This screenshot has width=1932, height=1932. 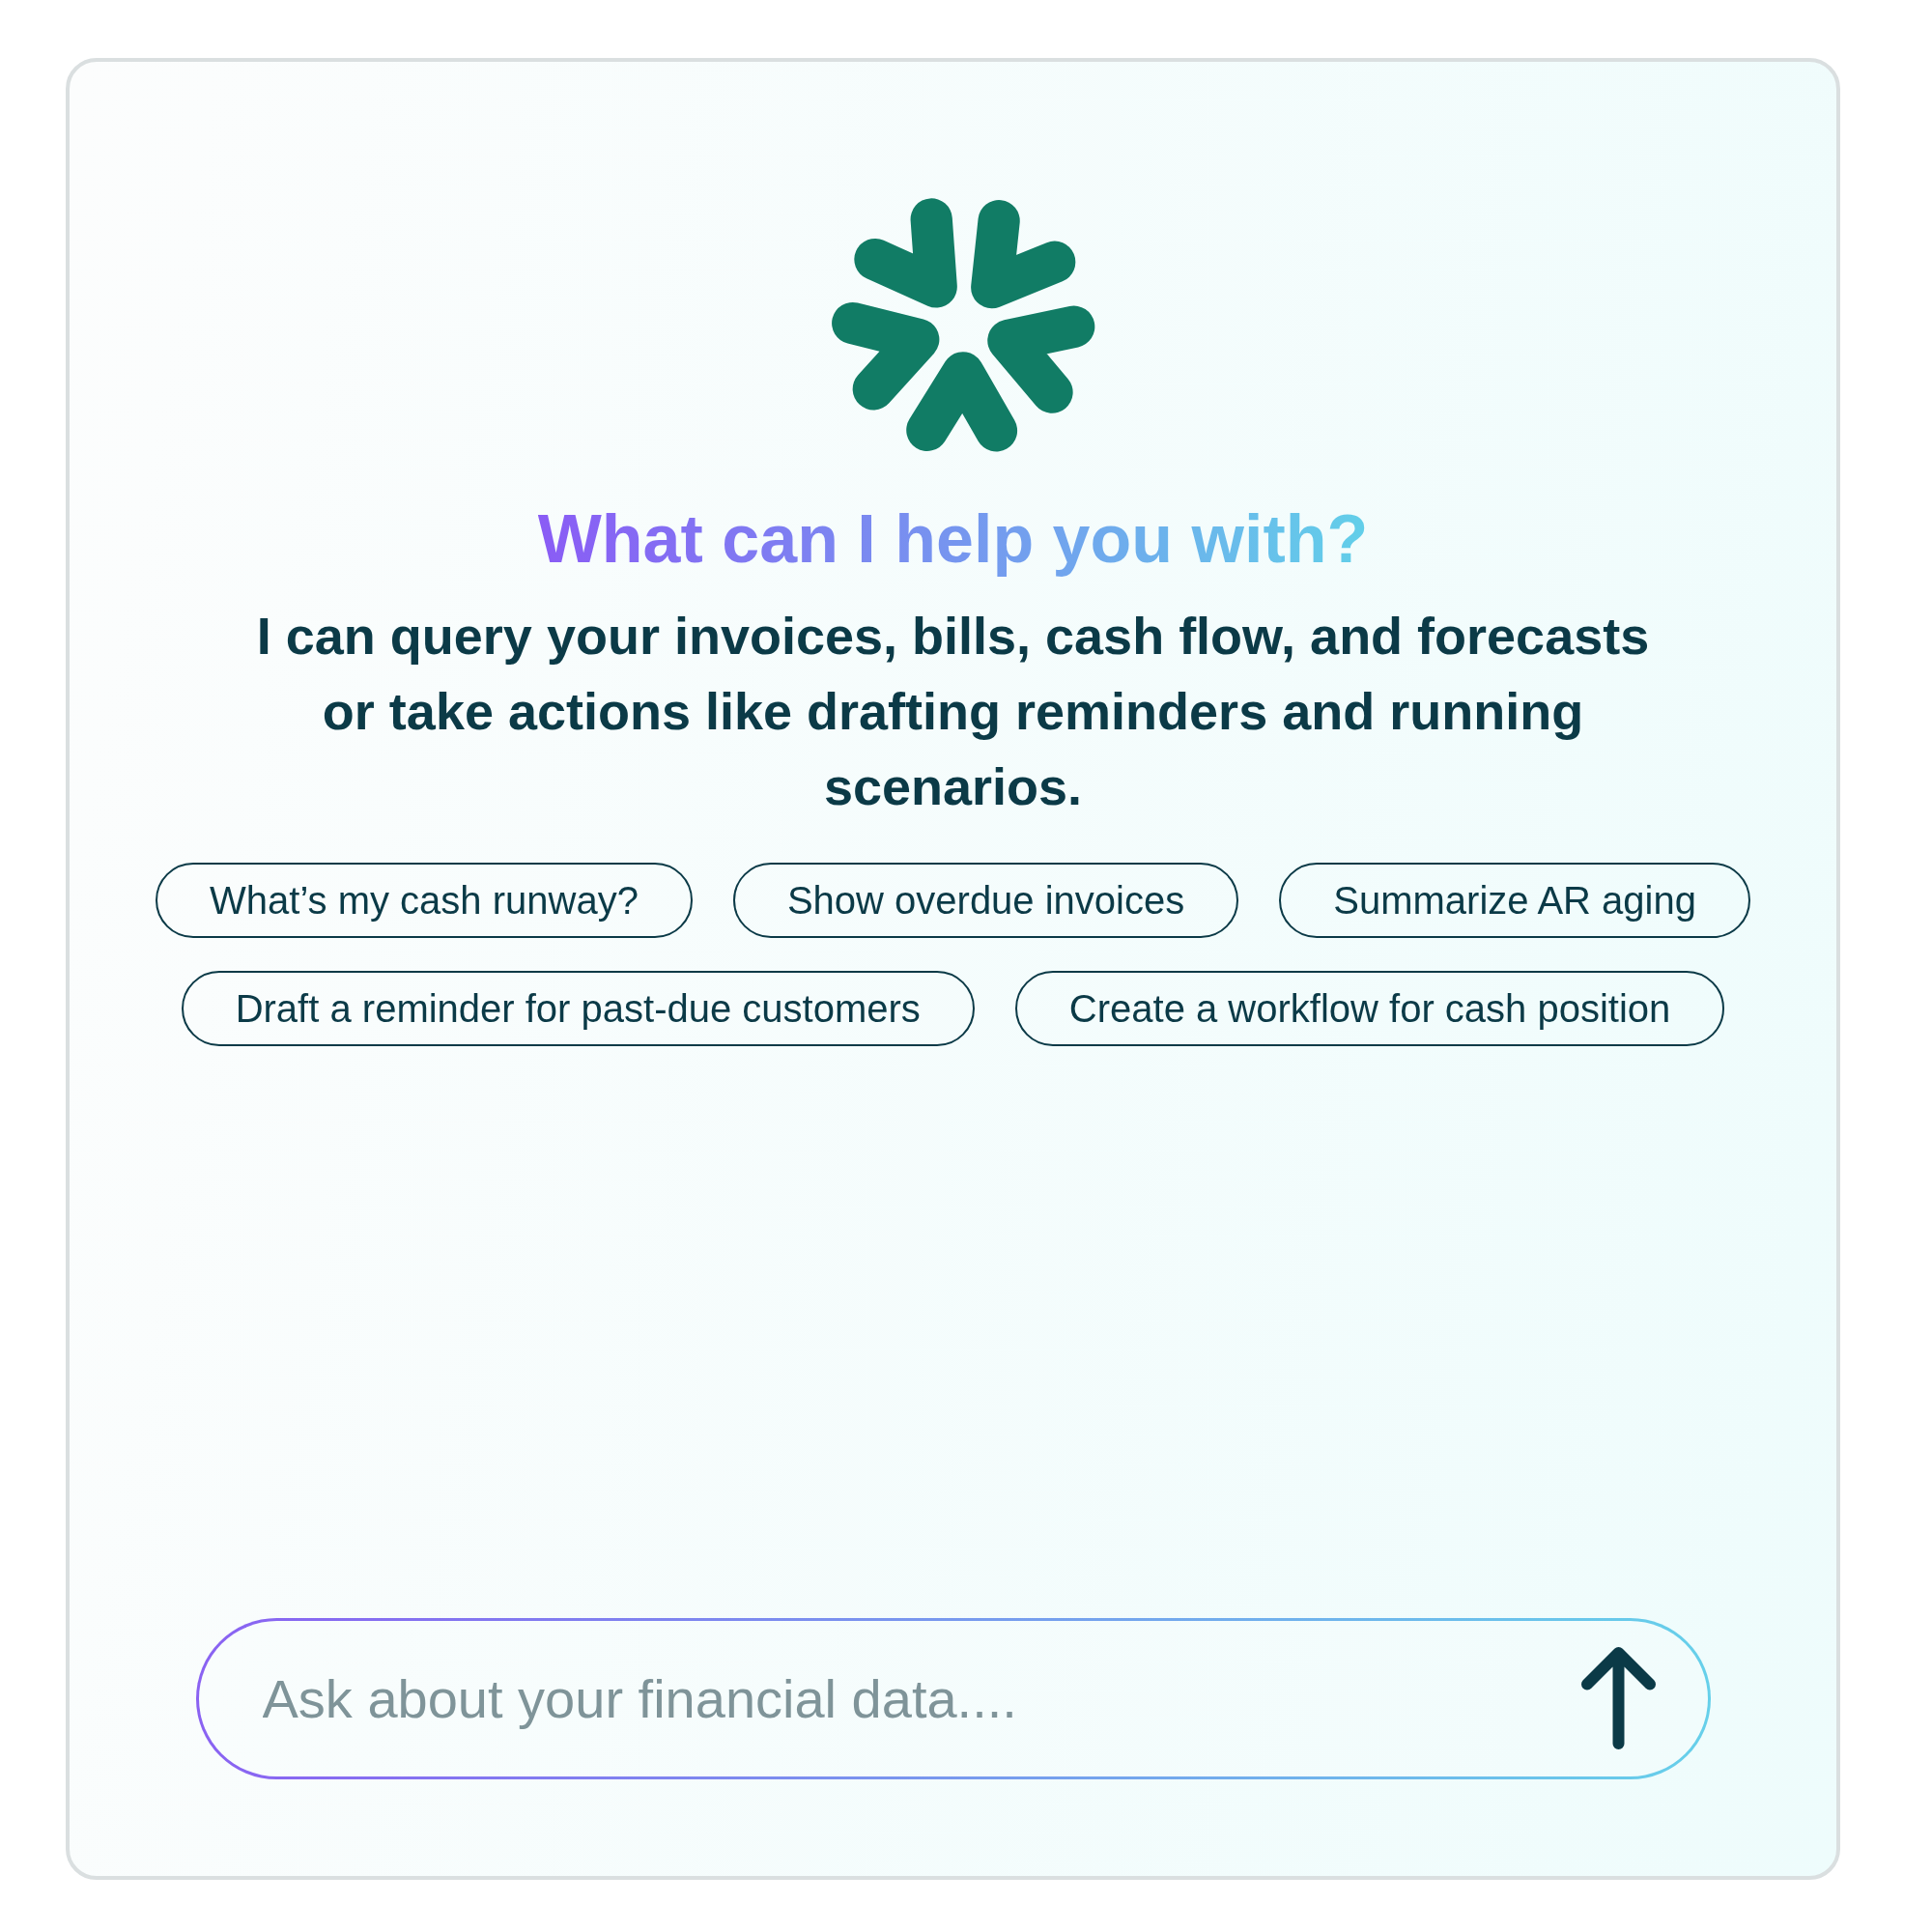 What do you see at coordinates (424, 900) in the screenshot?
I see `suggestion-chip: What’s my cash runway?` at bounding box center [424, 900].